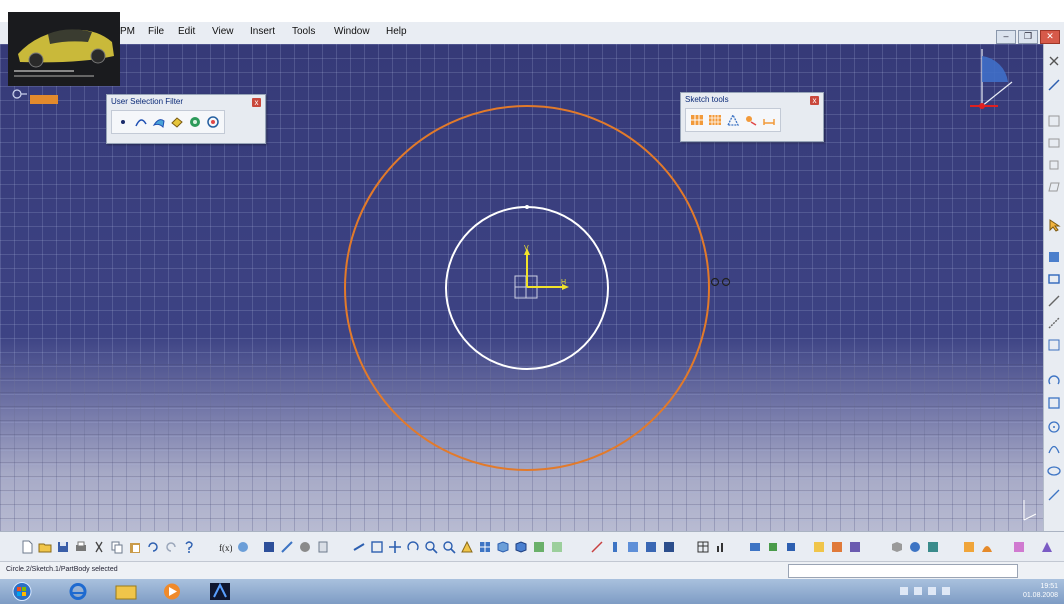  What do you see at coordinates (153, 547) in the screenshot?
I see `undo-icon` at bounding box center [153, 547].